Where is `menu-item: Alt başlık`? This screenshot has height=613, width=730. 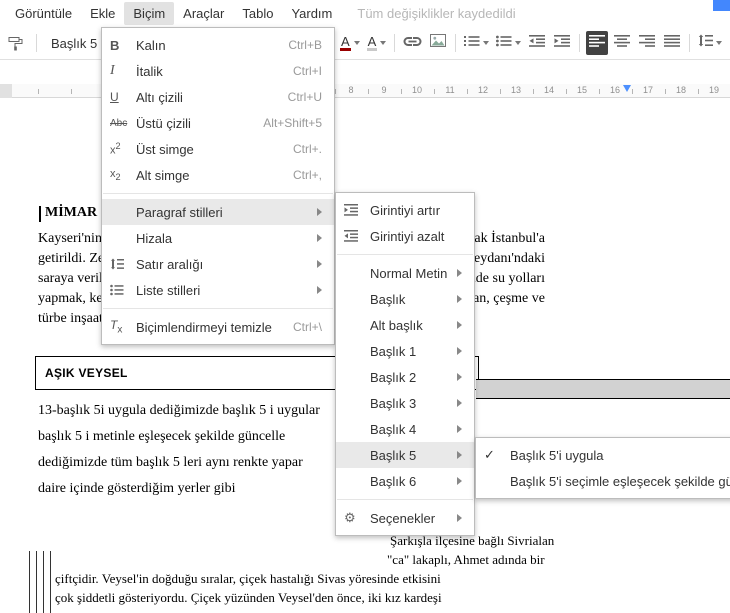 menu-item: Alt başlık is located at coordinates (405, 325).